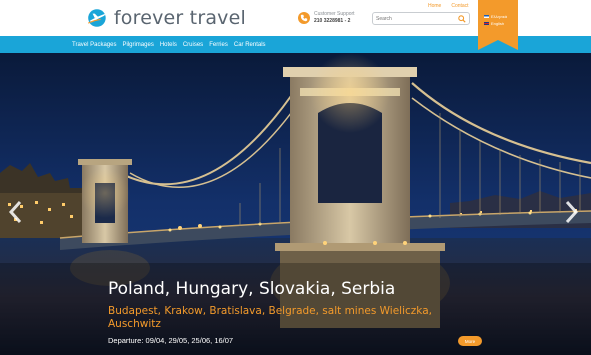  I want to click on support-label: Customer Support, so click(334, 14).